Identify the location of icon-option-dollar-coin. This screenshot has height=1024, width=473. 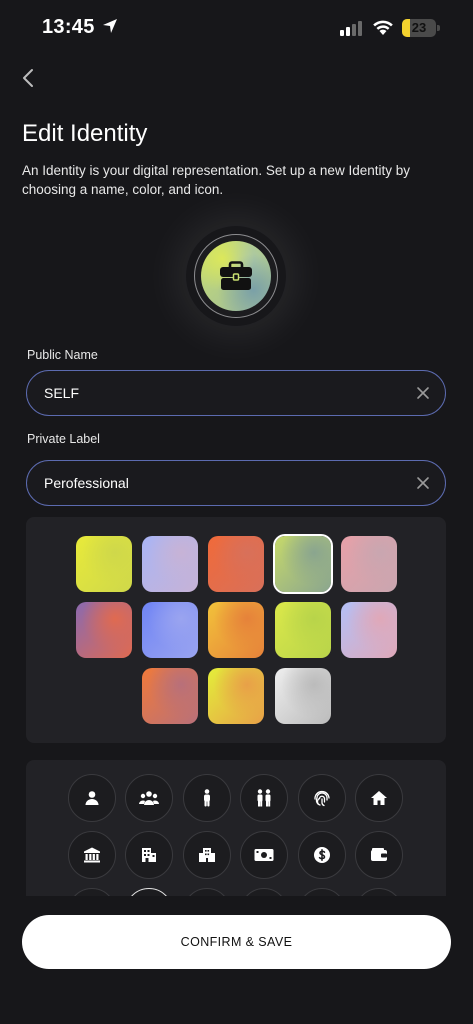
(322, 855).